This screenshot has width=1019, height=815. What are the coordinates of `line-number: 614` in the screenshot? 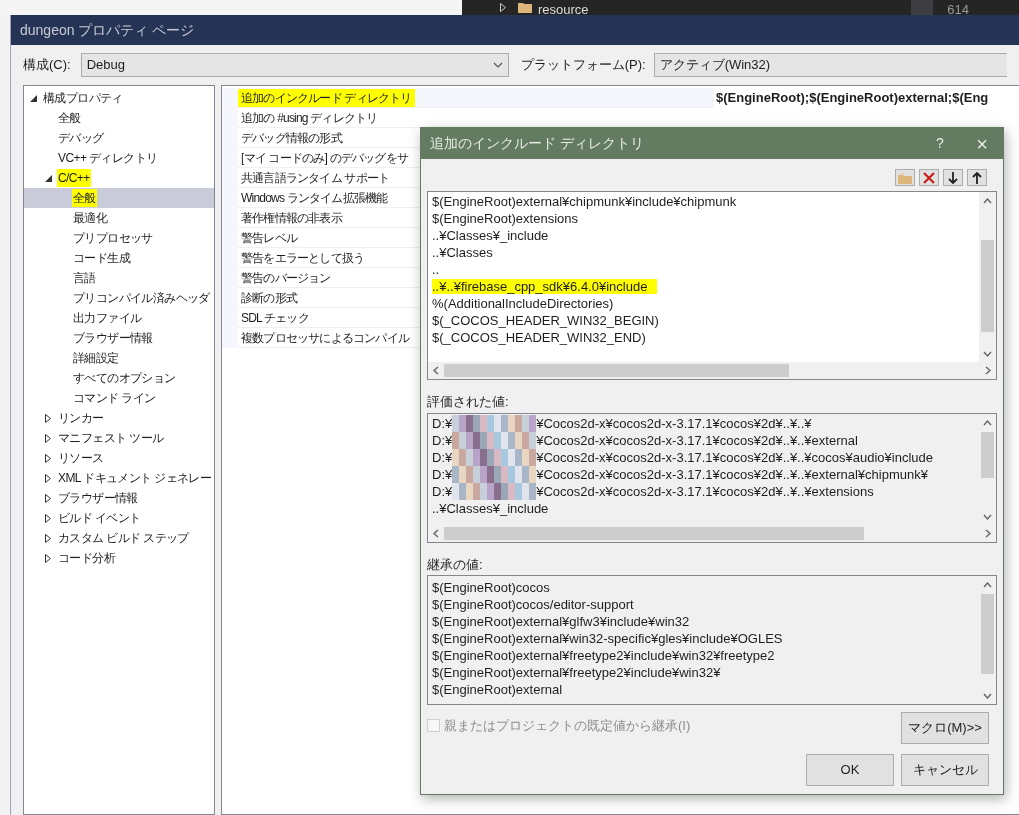 It's located at (958, 10).